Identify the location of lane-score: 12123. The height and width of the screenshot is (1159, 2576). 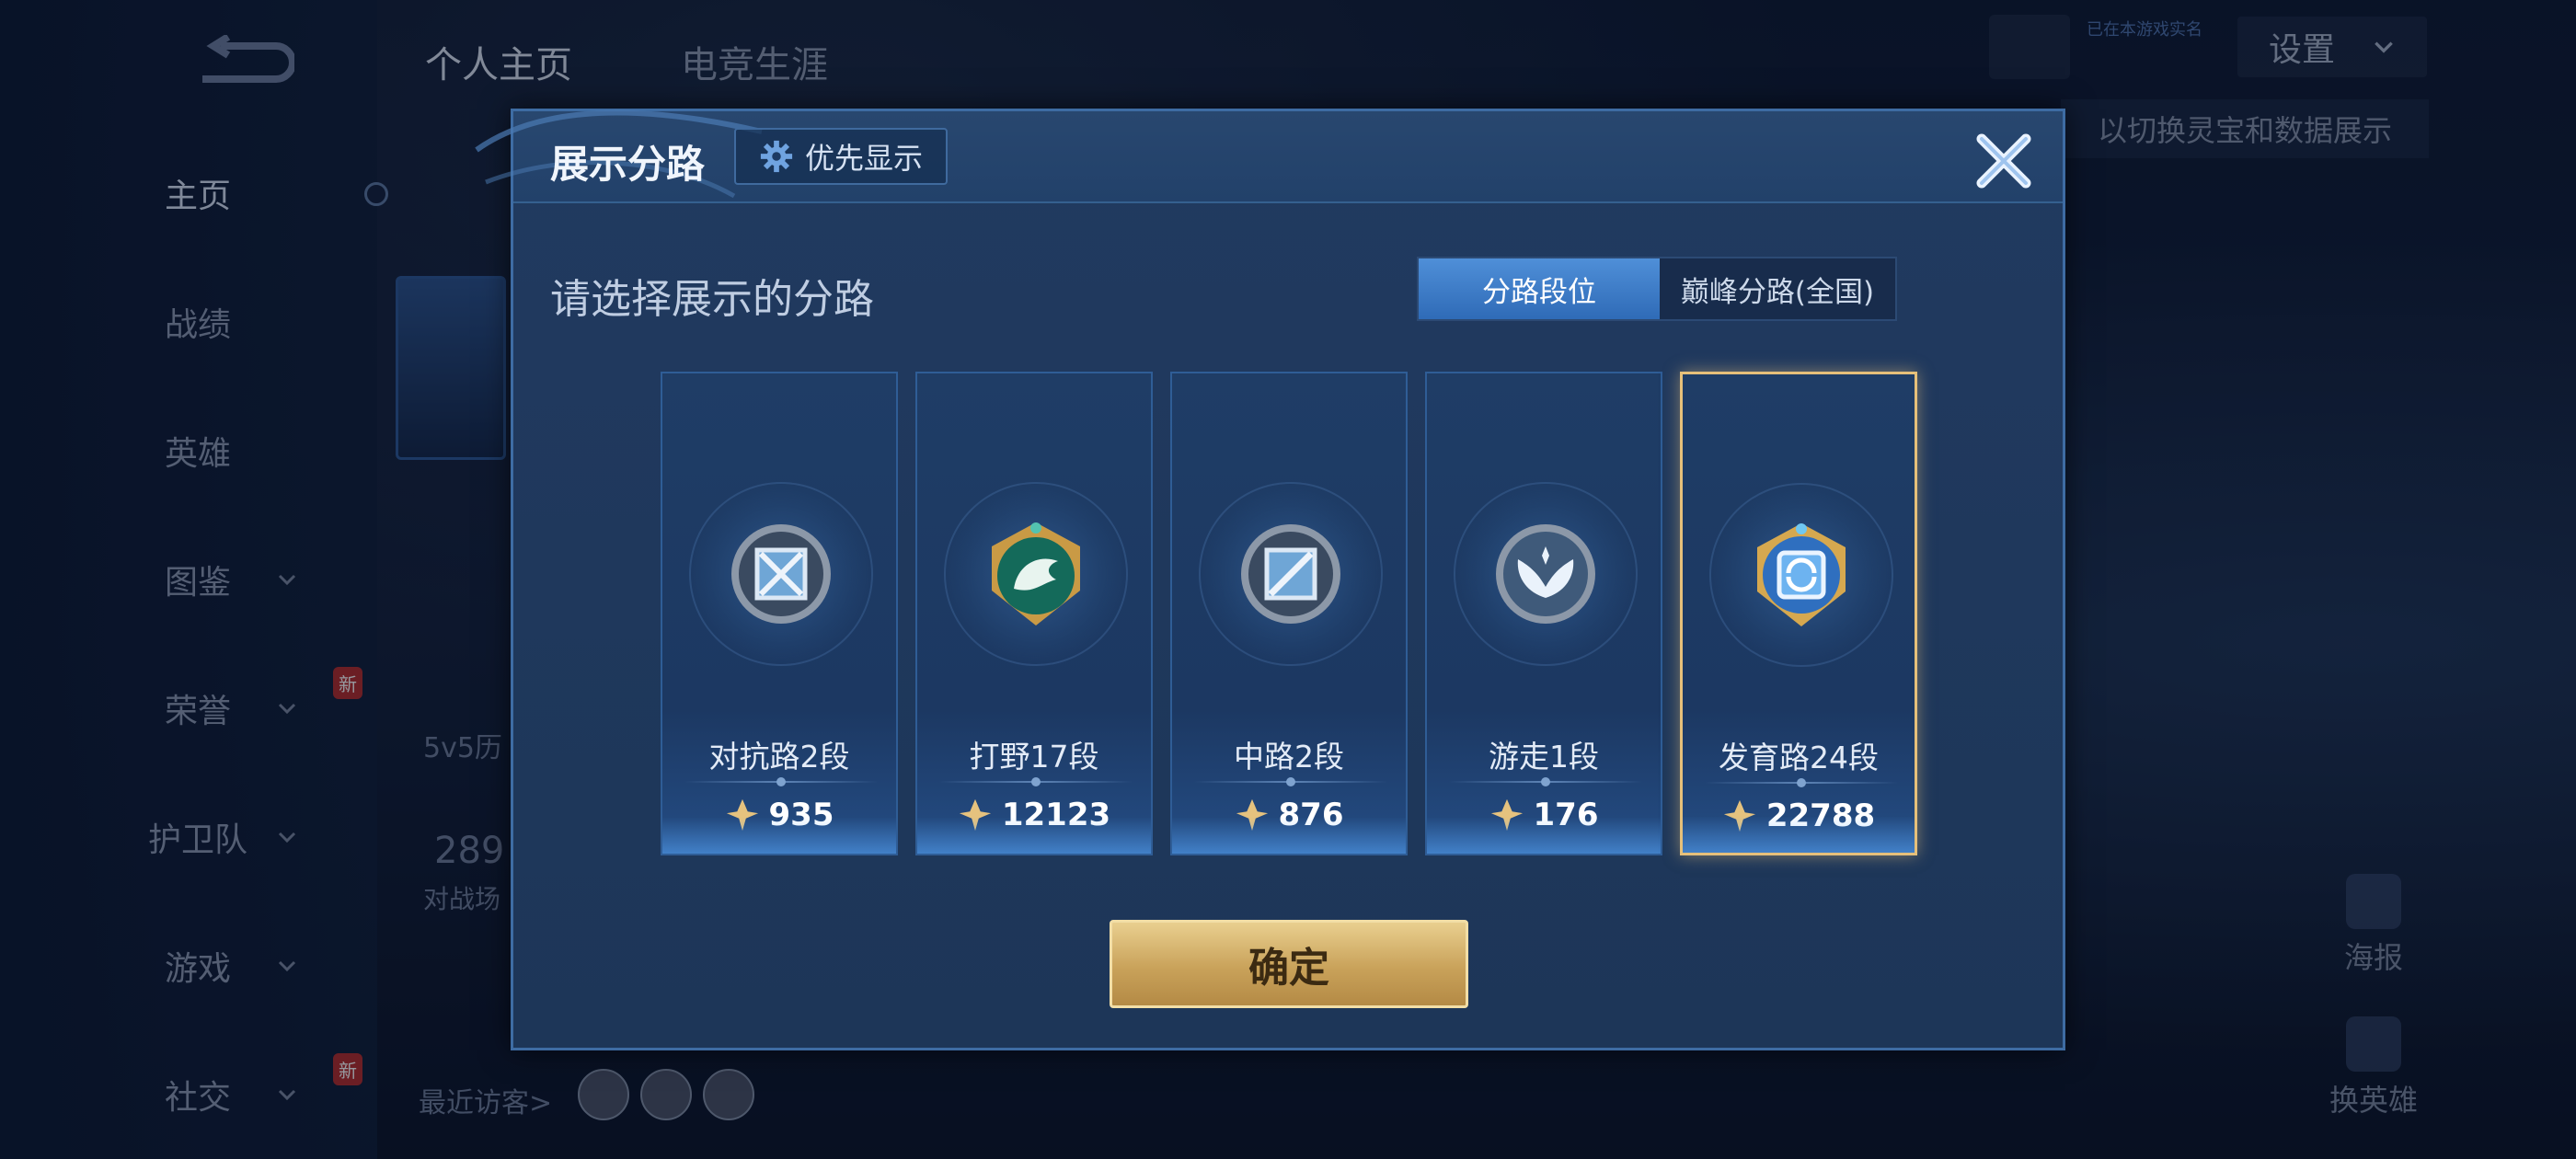
(1034, 815).